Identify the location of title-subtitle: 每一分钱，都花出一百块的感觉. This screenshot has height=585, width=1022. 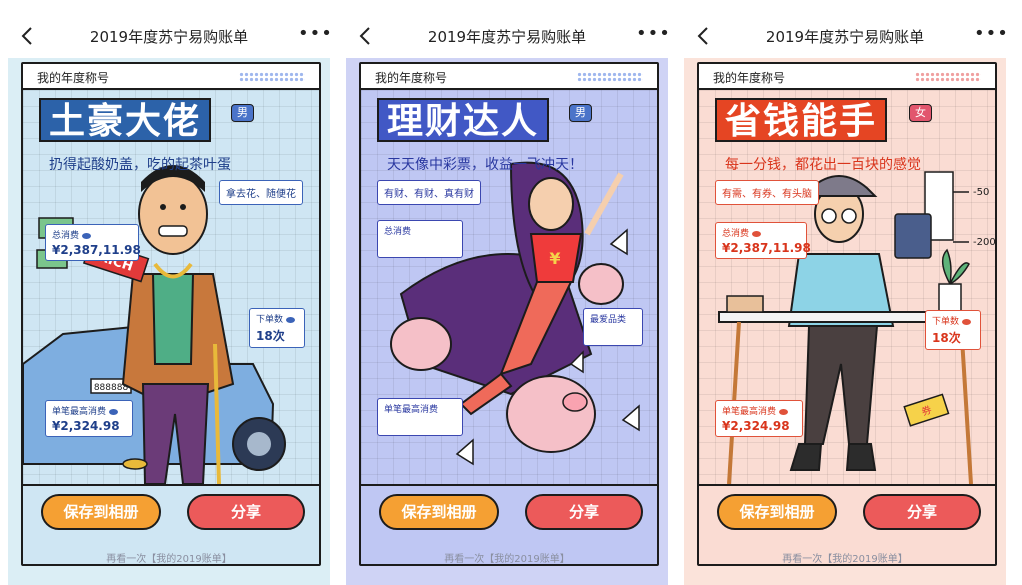
(823, 165).